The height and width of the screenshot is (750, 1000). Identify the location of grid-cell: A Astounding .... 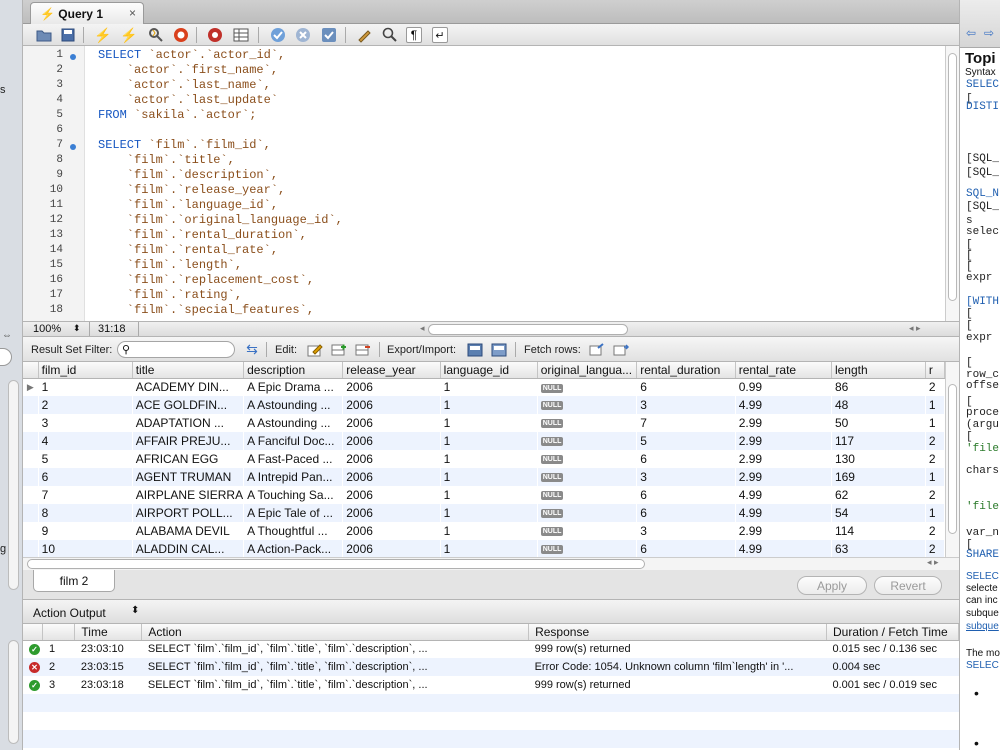
(293, 423).